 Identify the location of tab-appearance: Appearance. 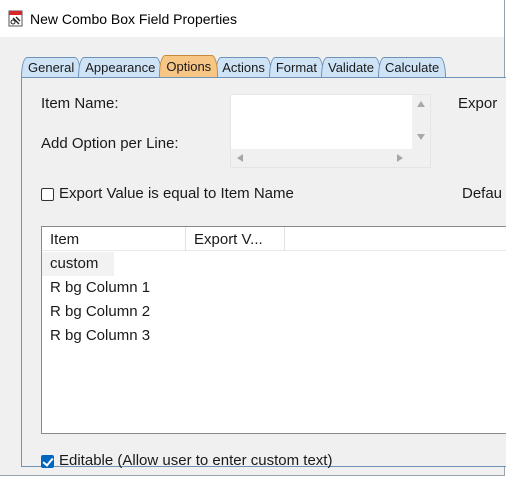
(120, 67).